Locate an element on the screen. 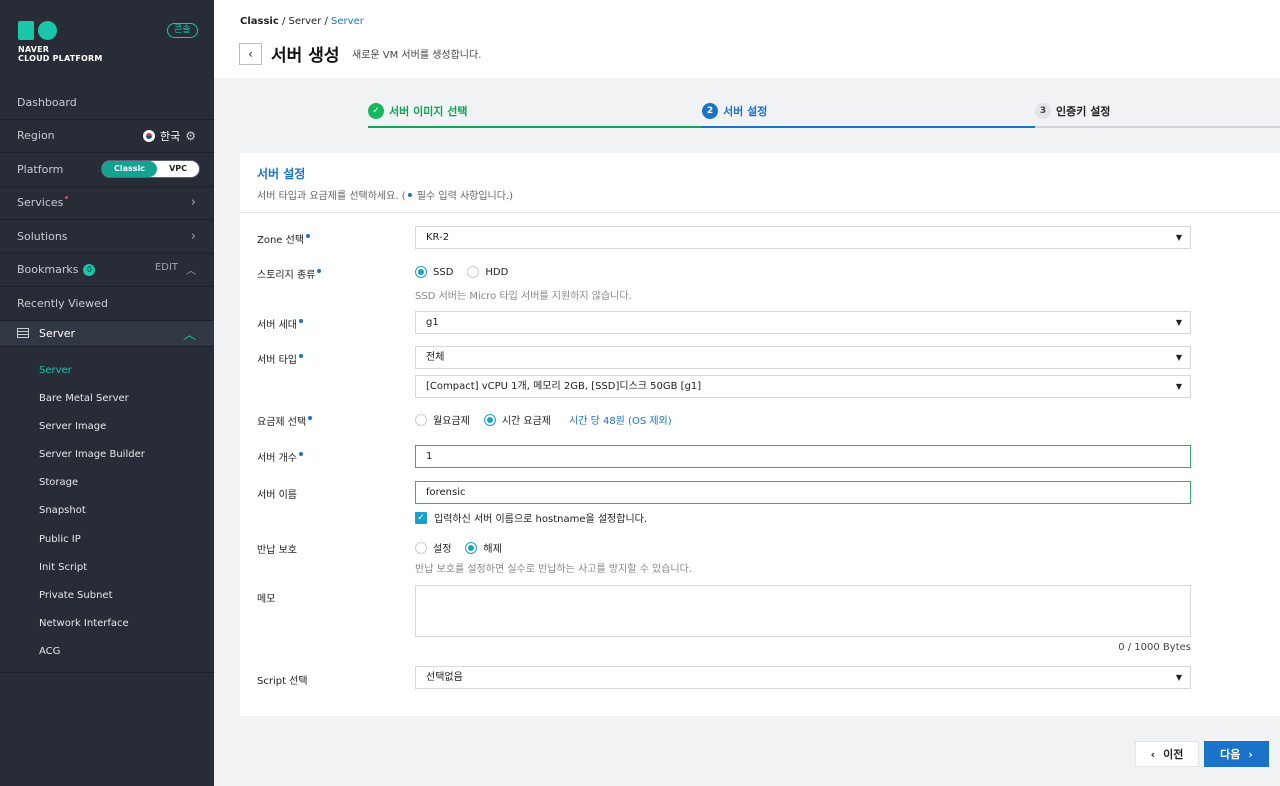  sidebar-item-bookmarks: Bookmarks 0 EDIT ︿ is located at coordinates (107, 270).